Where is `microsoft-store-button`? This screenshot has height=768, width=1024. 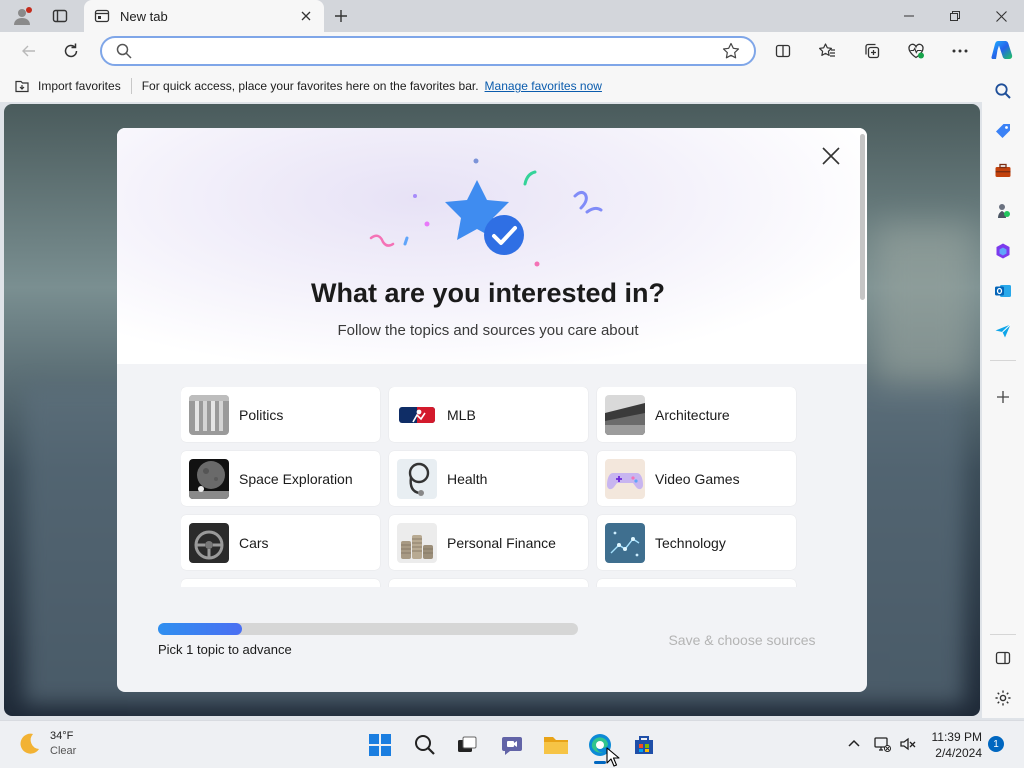
microsoft-store-button is located at coordinates (644, 745).